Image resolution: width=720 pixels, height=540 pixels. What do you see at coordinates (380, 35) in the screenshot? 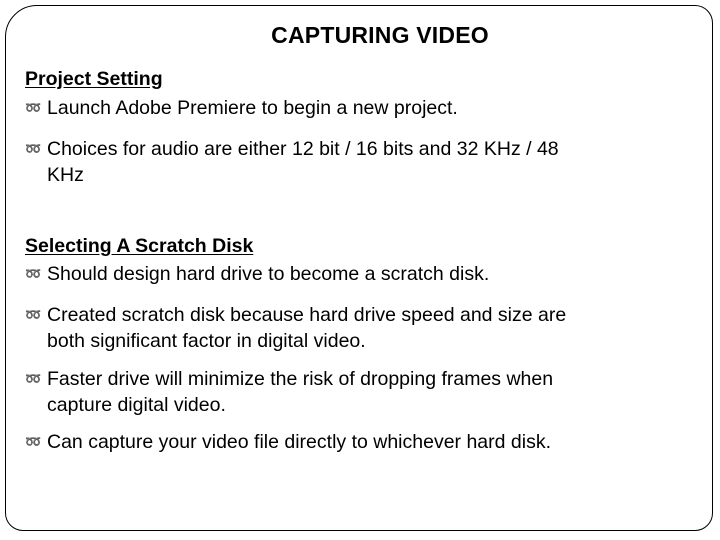
I see `slide-title: CAPTURING VIDEO` at bounding box center [380, 35].